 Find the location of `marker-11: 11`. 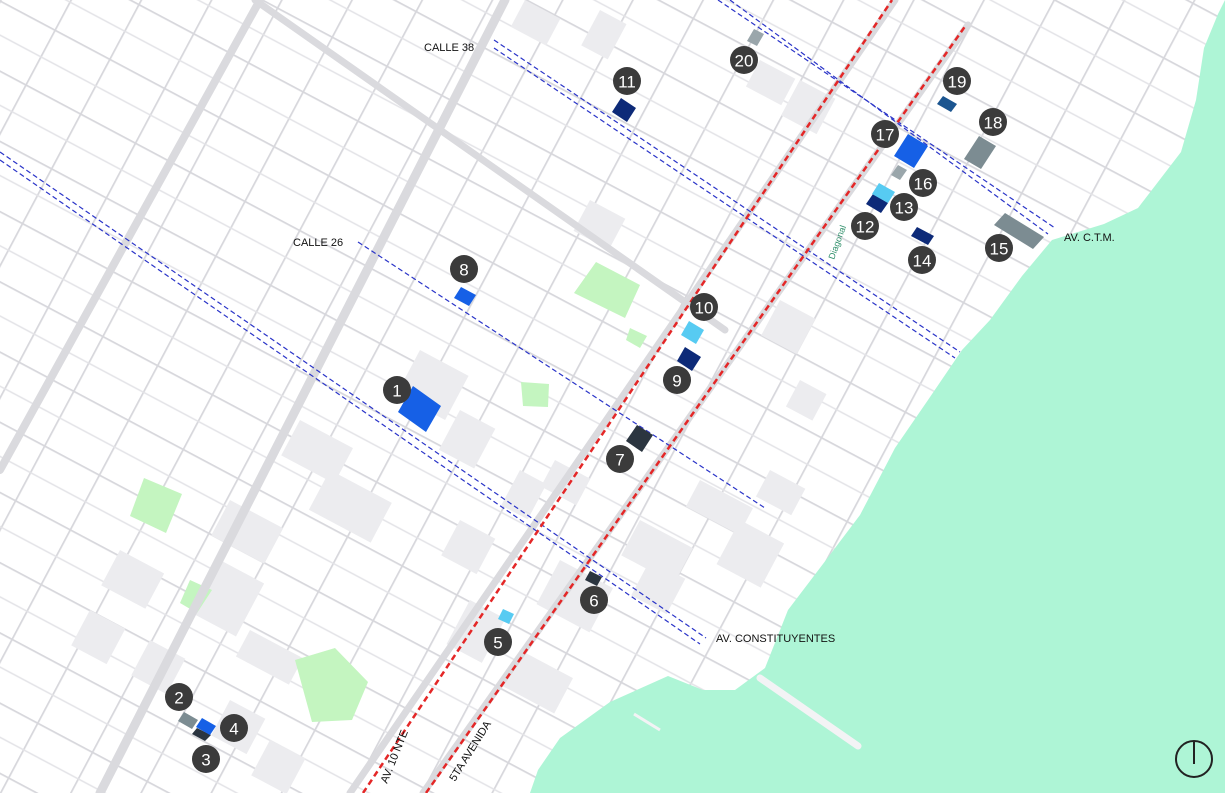

marker-11: 11 is located at coordinates (627, 81).